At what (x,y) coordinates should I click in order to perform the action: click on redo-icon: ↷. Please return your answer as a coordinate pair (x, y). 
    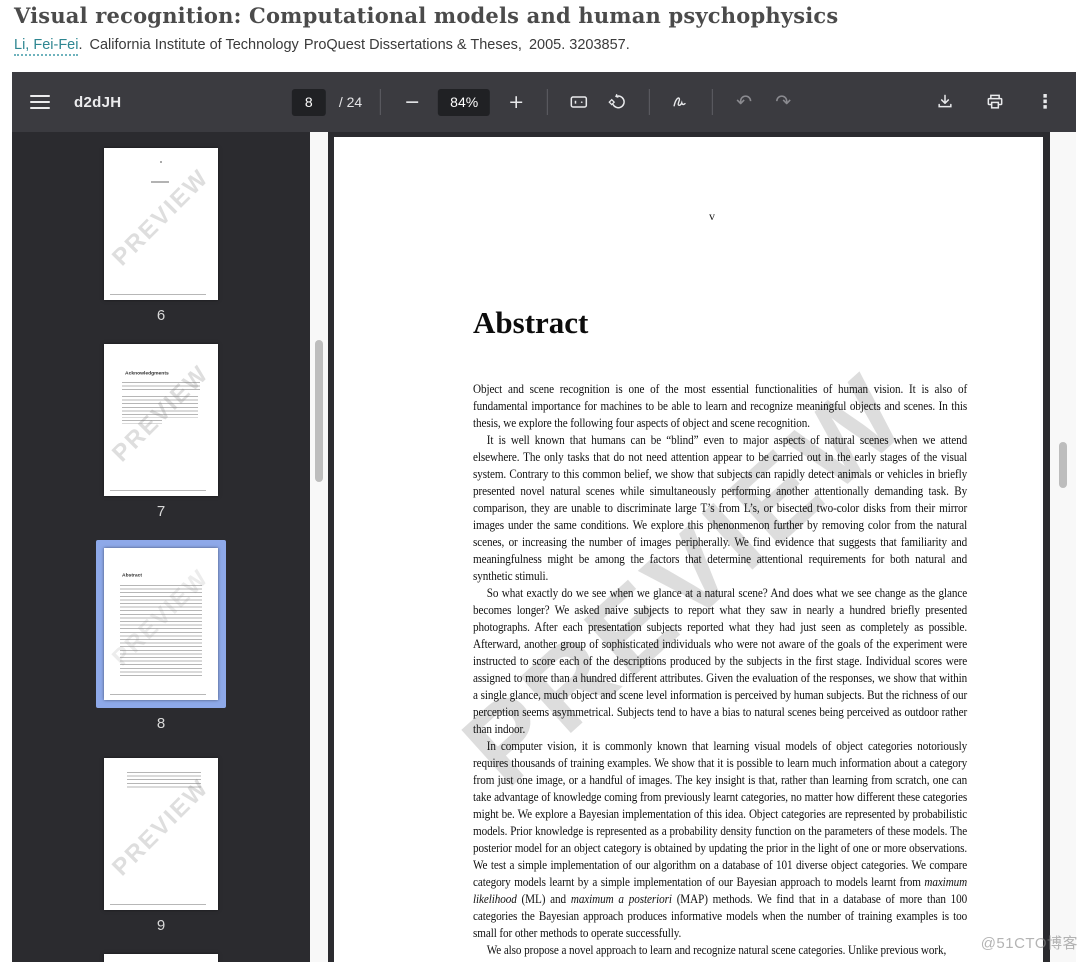
    Looking at the image, I should click on (783, 101).